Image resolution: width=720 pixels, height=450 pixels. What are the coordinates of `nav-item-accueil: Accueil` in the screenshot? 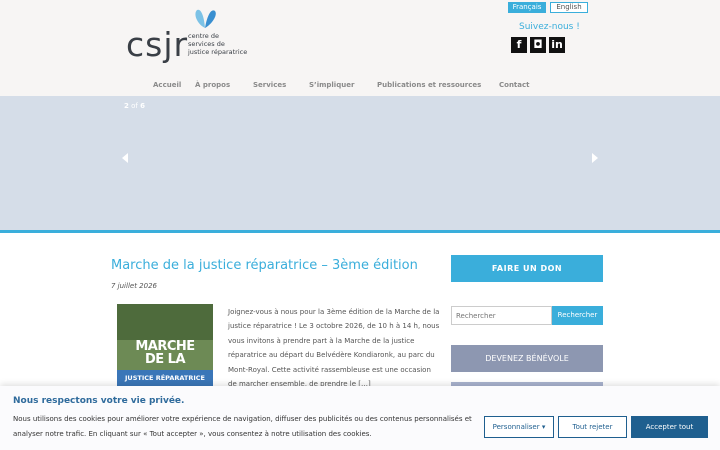 It's located at (167, 85).